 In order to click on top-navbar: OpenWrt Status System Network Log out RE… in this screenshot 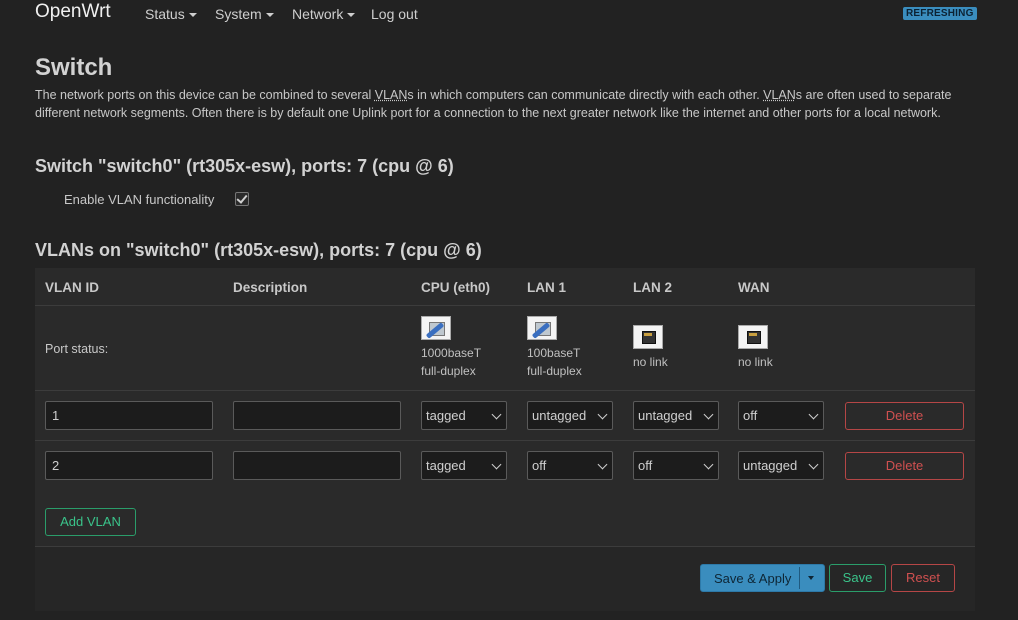, I will do `click(509, 14)`.